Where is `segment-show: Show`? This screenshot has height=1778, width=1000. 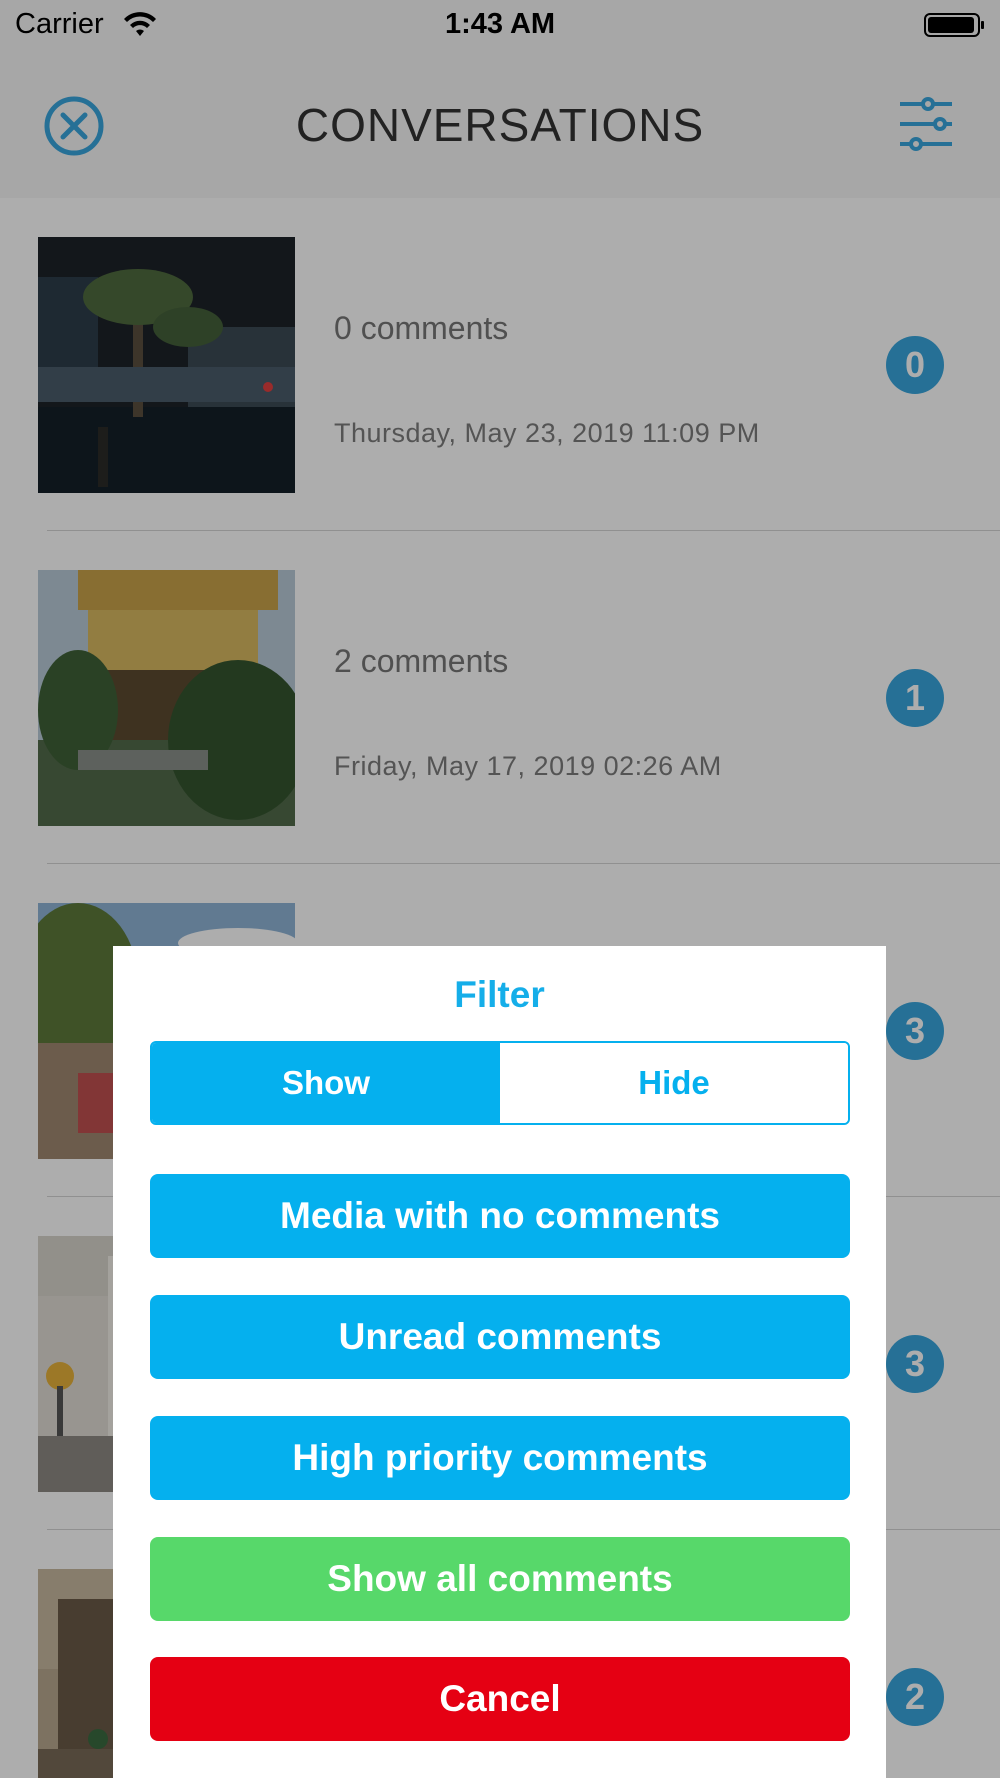
segment-show: Show is located at coordinates (326, 1083).